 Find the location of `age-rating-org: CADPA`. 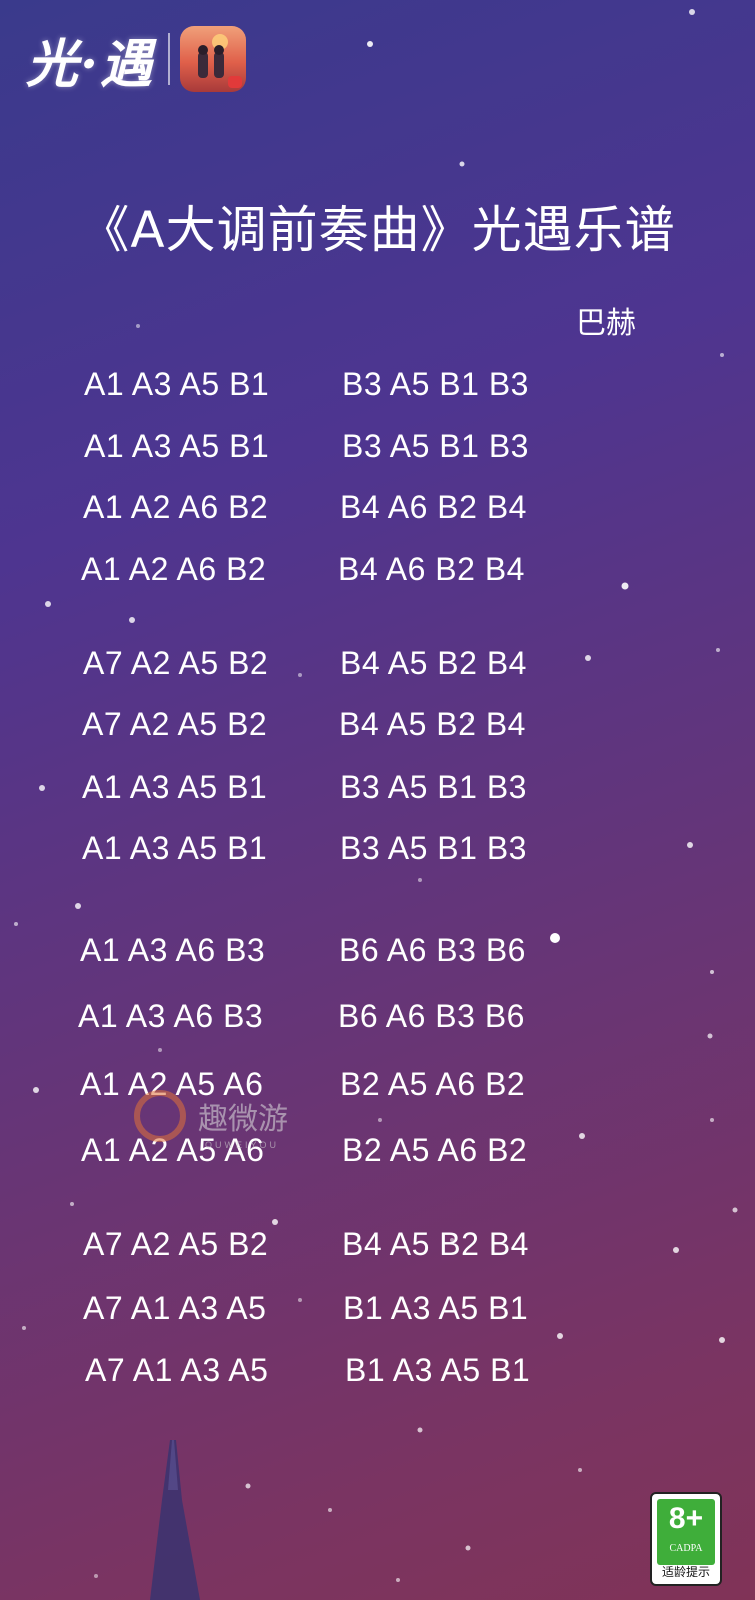

age-rating-org: CADPA is located at coordinates (686, 1548).